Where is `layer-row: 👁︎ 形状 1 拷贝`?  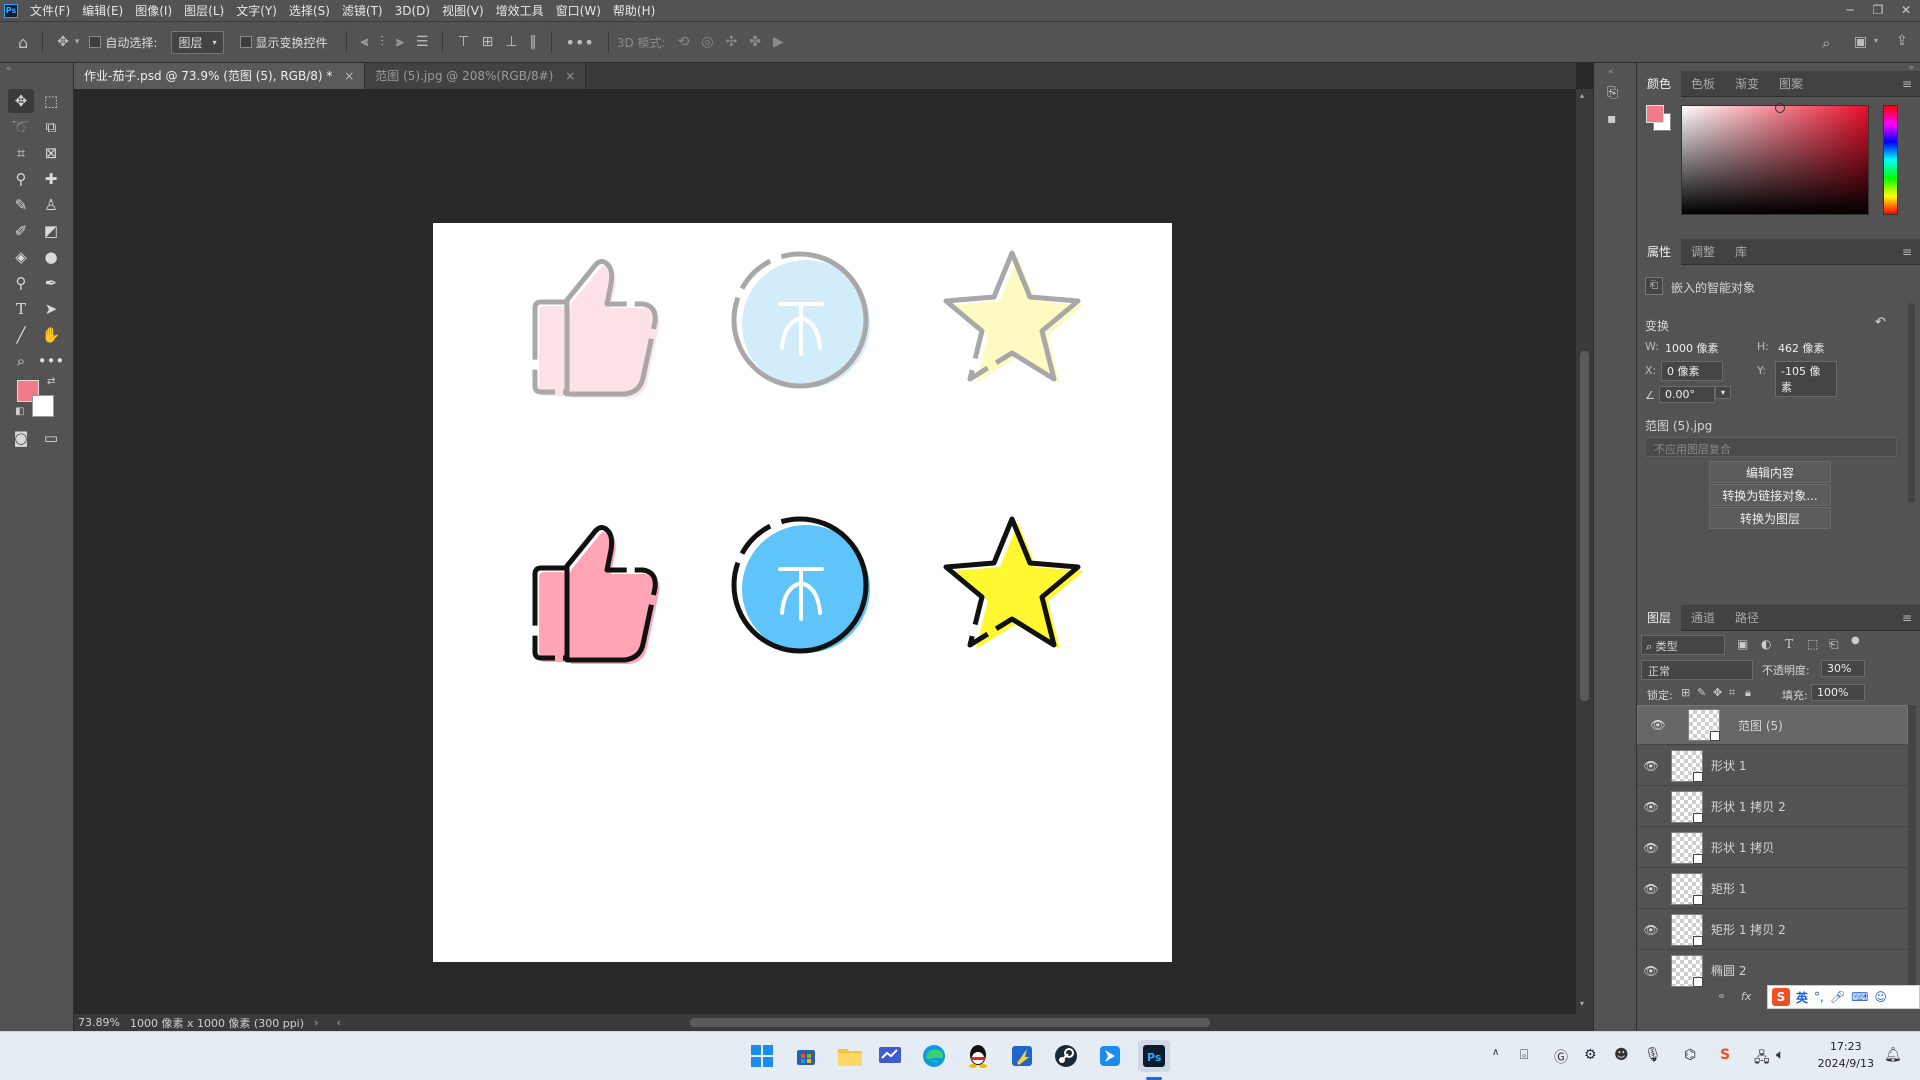
layer-row: 👁︎ 形状 1 拷贝 is located at coordinates (1772, 848).